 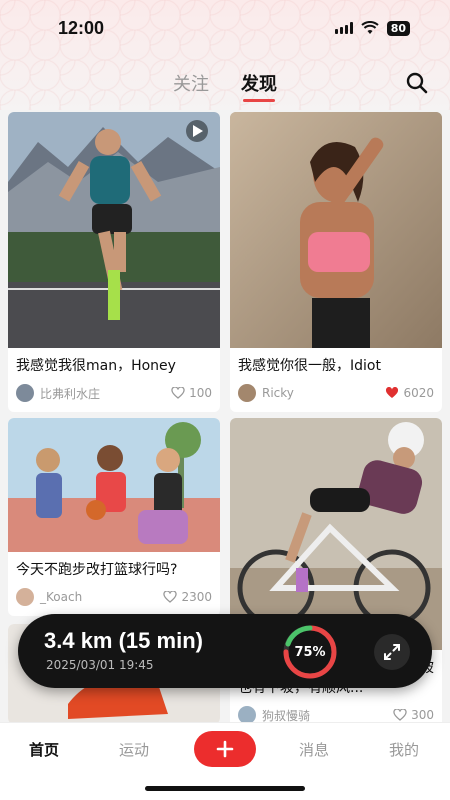 What do you see at coordinates (225, 788) in the screenshot?
I see `home-indicator` at bounding box center [225, 788].